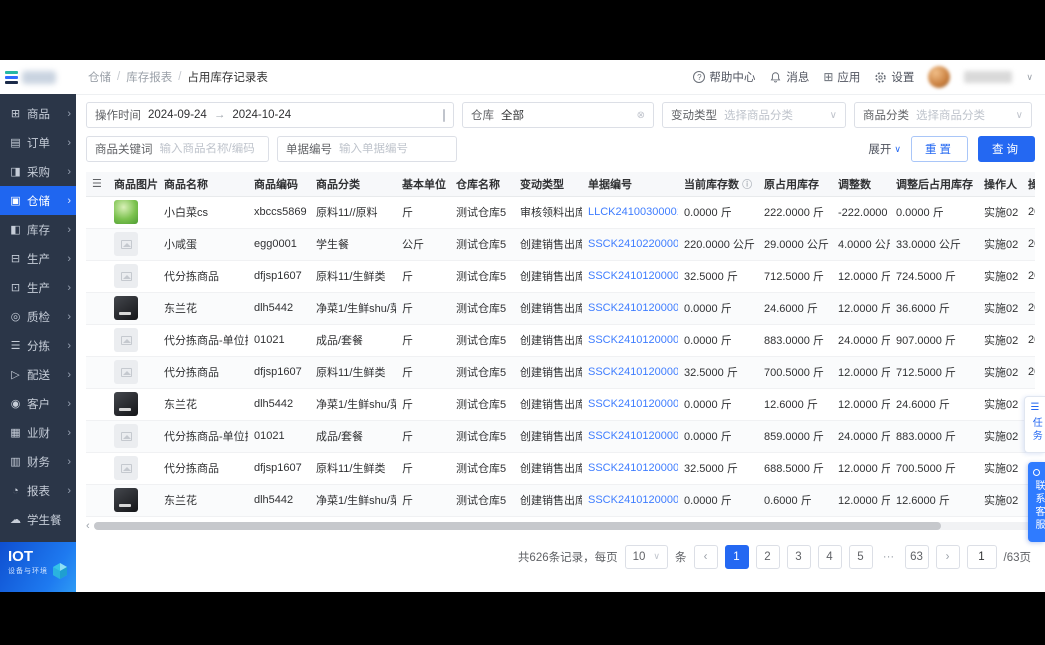 The width and height of the screenshot is (1045, 645). What do you see at coordinates (38, 490) in the screenshot?
I see `sidebar-item-reports: ◔ 报表 ›` at bounding box center [38, 490].